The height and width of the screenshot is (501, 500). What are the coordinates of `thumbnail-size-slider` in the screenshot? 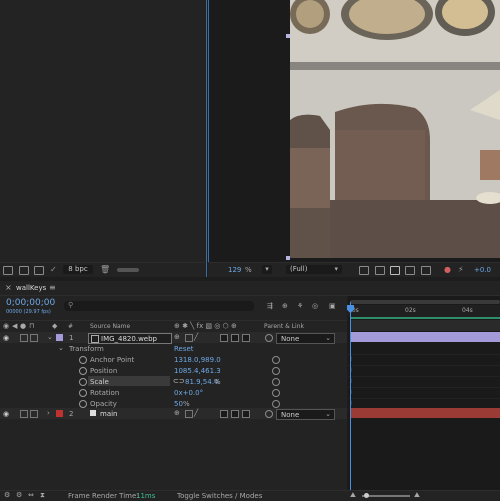 It's located at (128, 270).